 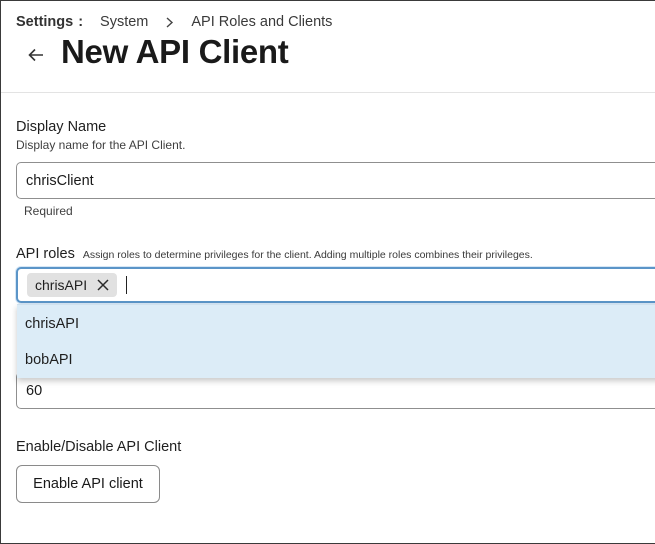 I want to click on role-option-chrisapi: chrisAPI, so click(x=340, y=324).